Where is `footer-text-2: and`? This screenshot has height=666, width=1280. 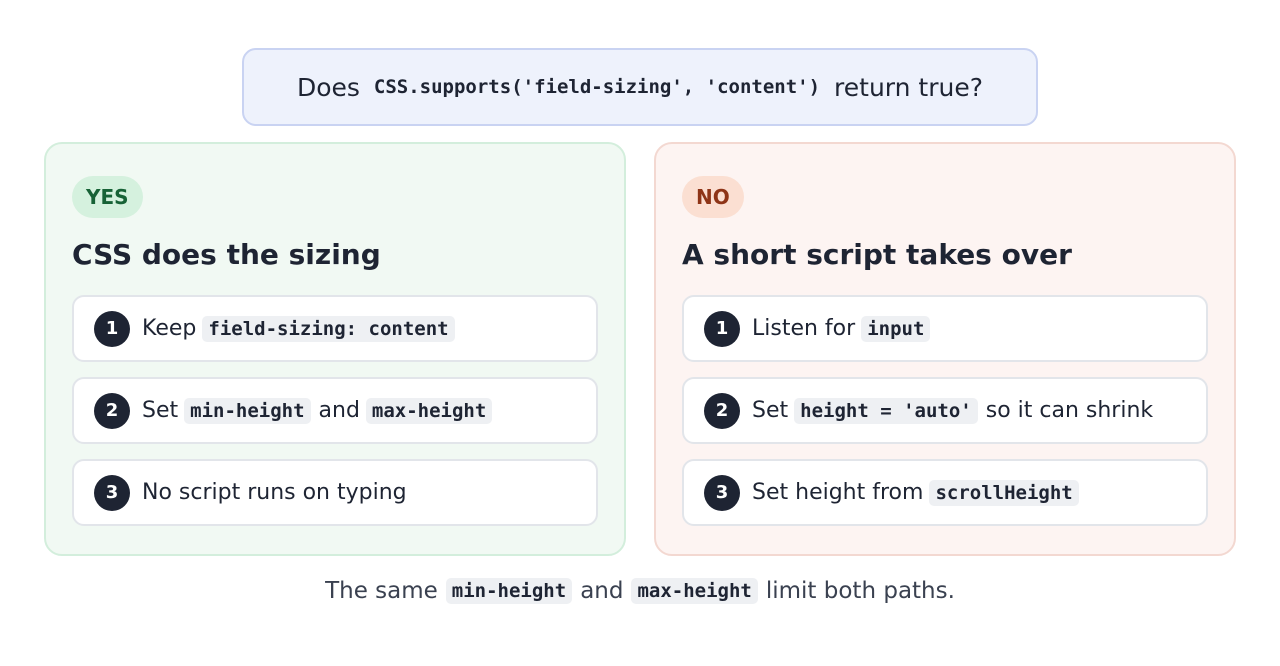 footer-text-2: and is located at coordinates (602, 591).